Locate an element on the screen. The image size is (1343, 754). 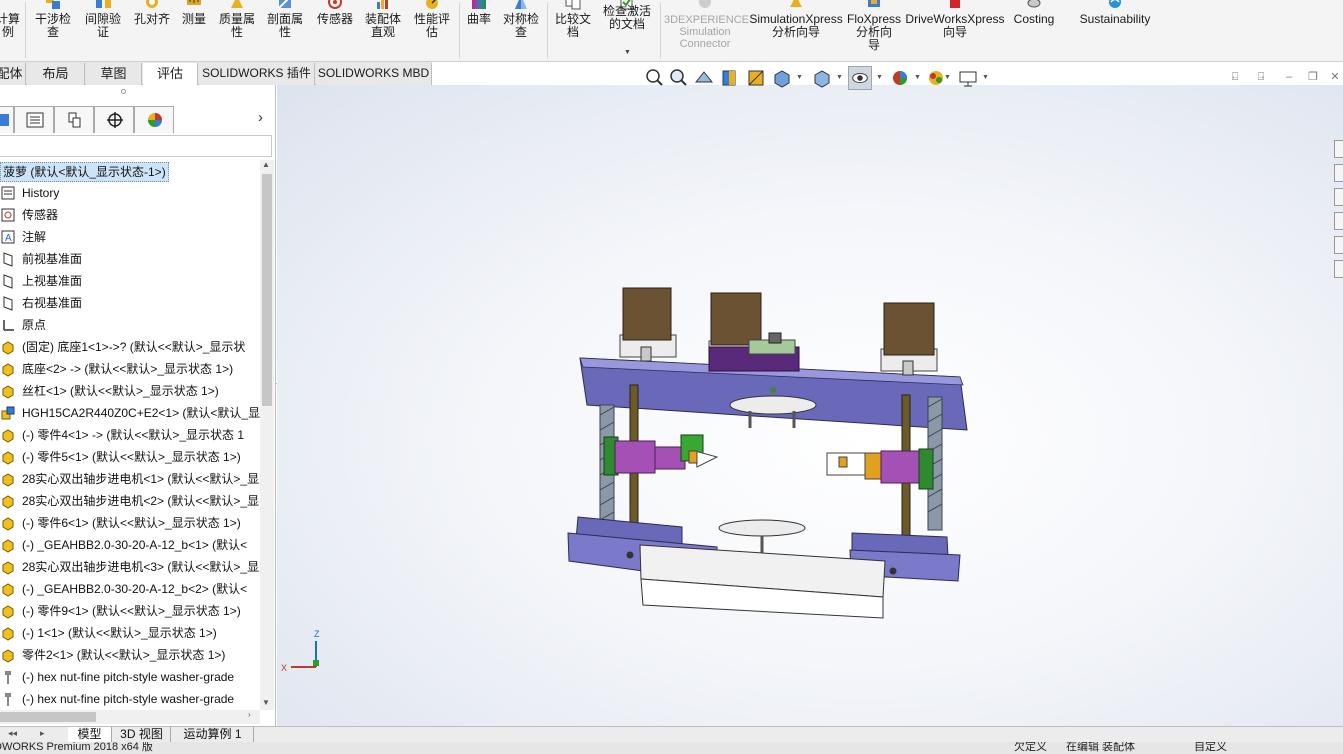
tab-configuration-manager is located at coordinates (74, 119).